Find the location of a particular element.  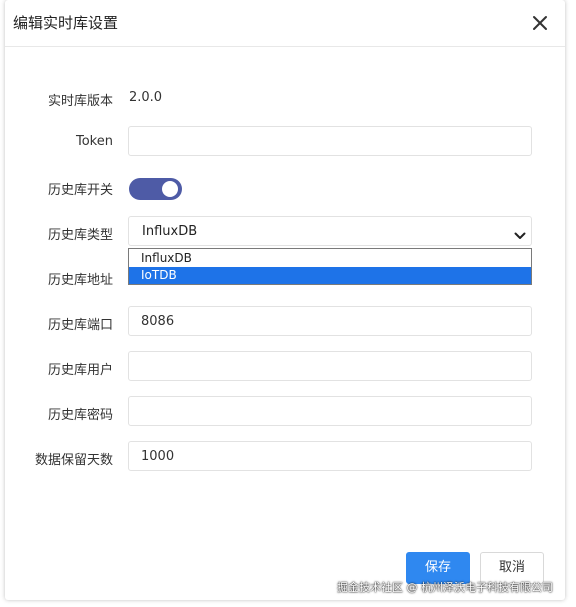

chevron-down-icon is located at coordinates (520, 232).